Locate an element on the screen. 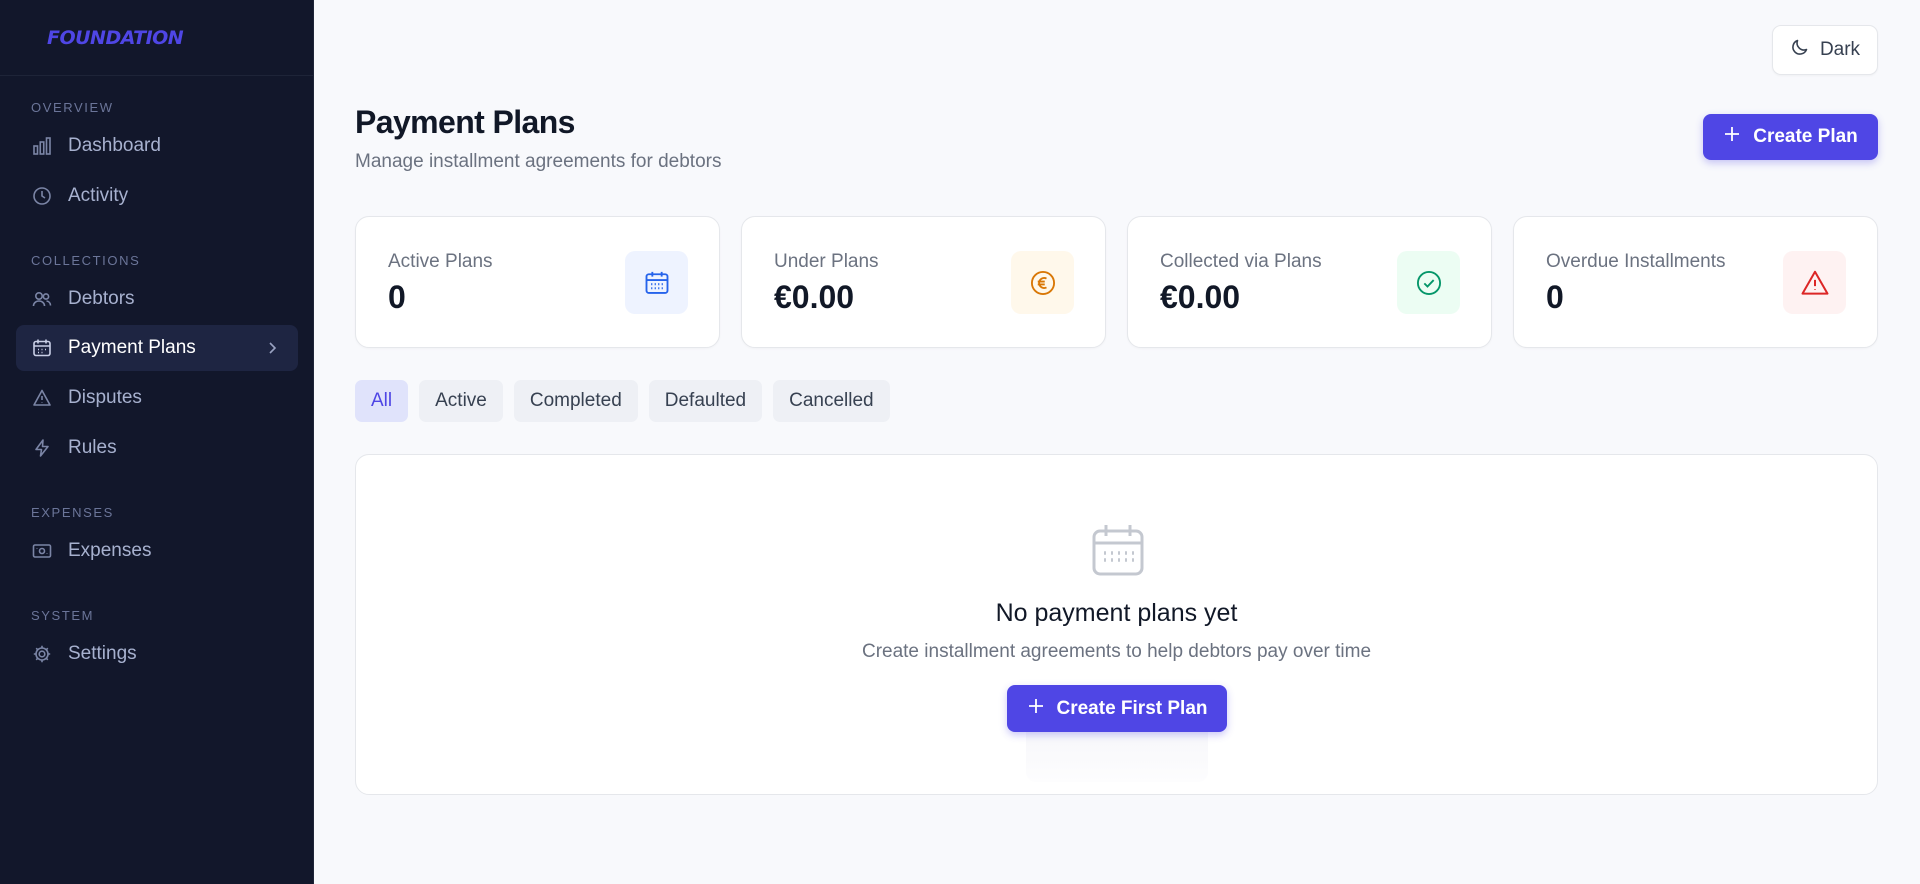  sidebar-item-label: Rules is located at coordinates (92, 447).